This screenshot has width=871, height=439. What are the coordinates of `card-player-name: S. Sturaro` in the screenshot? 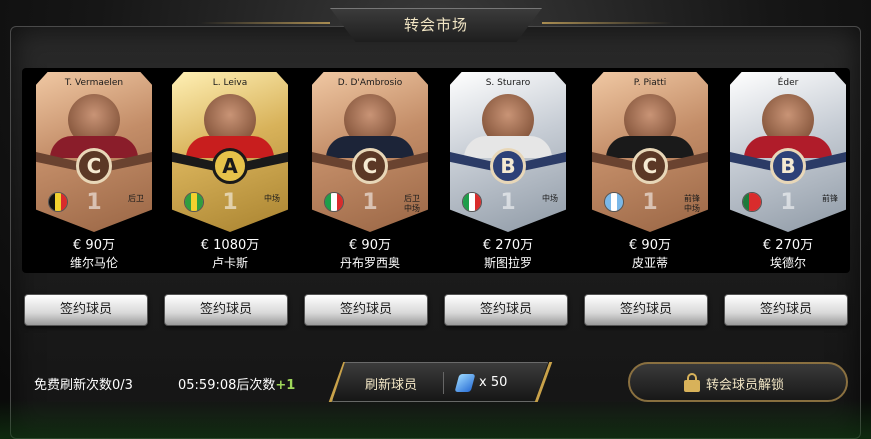 It's located at (508, 83).